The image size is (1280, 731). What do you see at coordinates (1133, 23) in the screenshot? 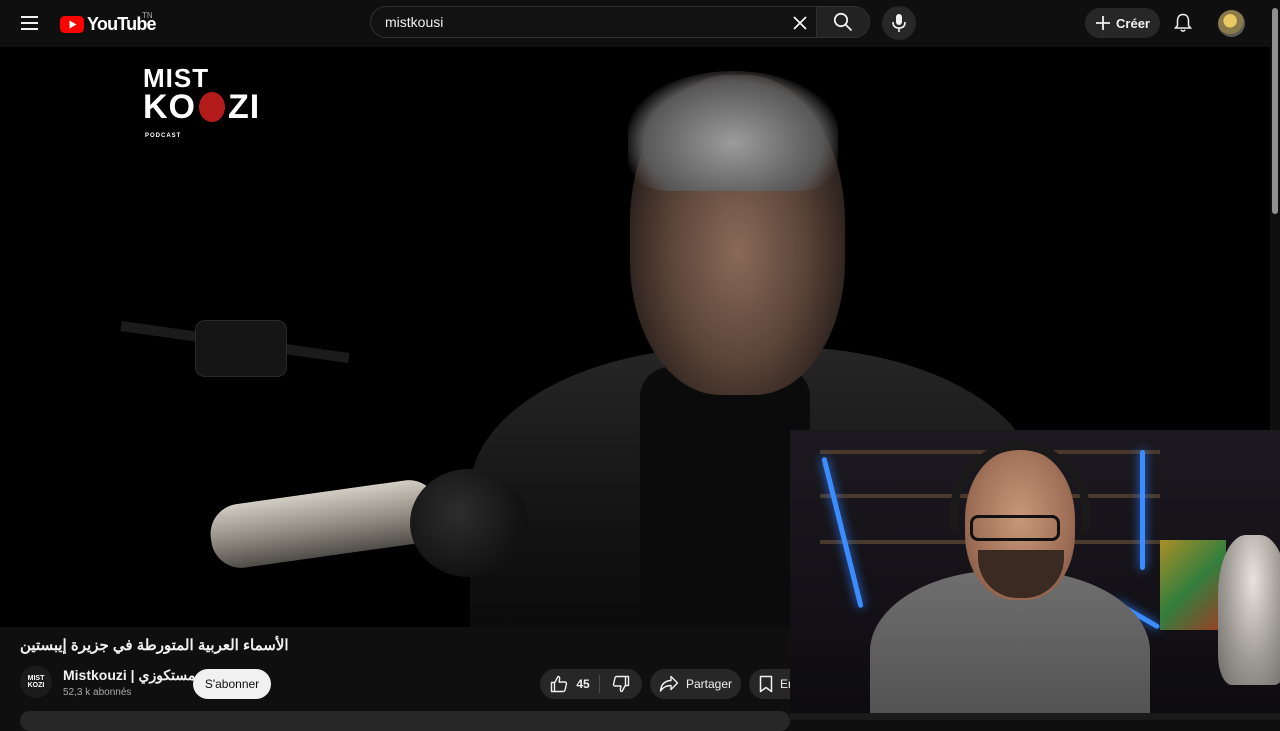
I see `create-label: Créer` at bounding box center [1133, 23].